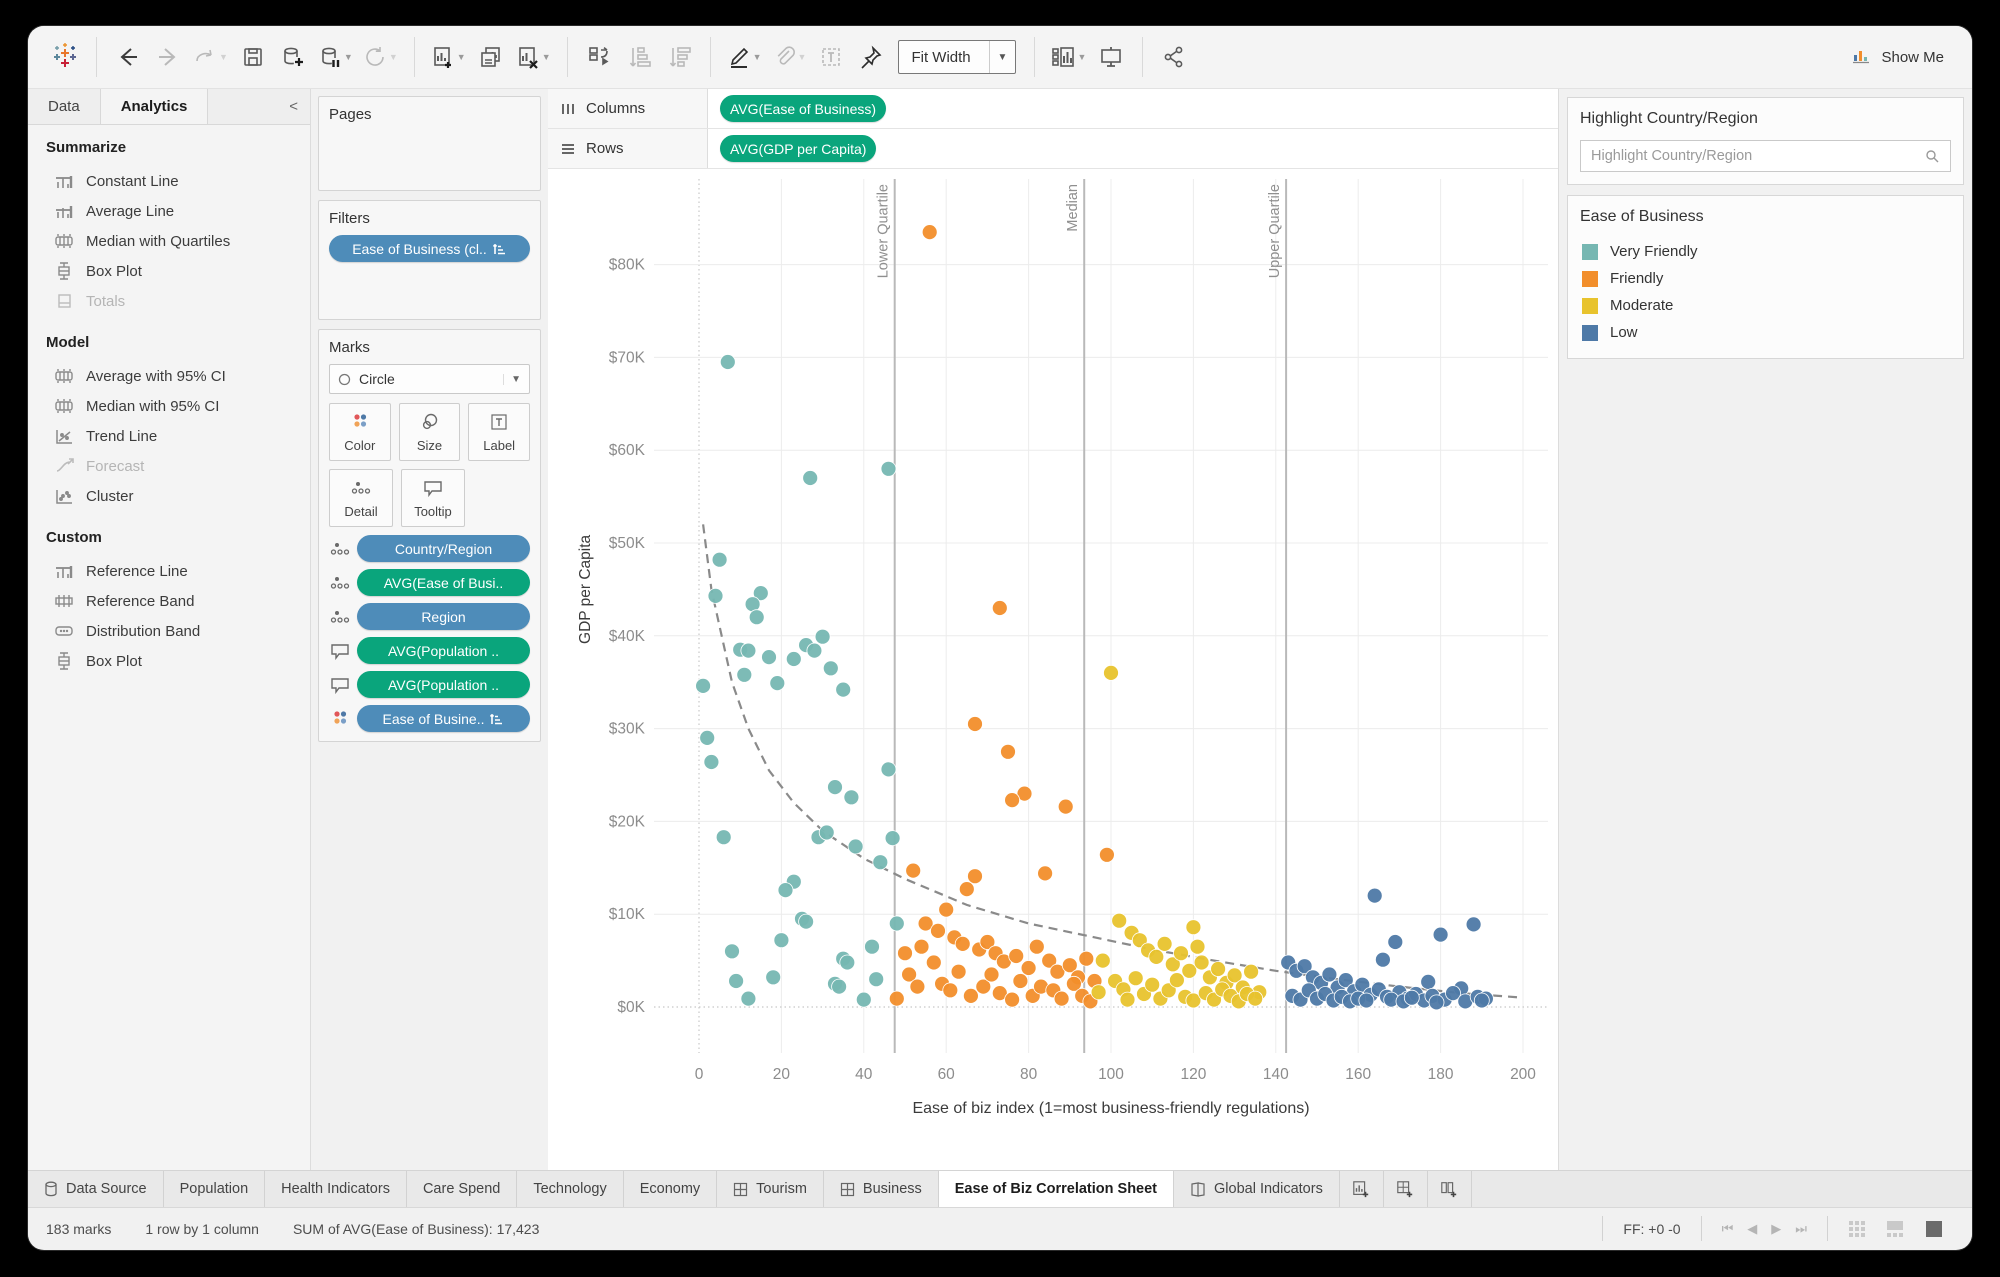 The width and height of the screenshot is (2000, 1277). What do you see at coordinates (361, 498) in the screenshot?
I see `marks-button-detail: Detail` at bounding box center [361, 498].